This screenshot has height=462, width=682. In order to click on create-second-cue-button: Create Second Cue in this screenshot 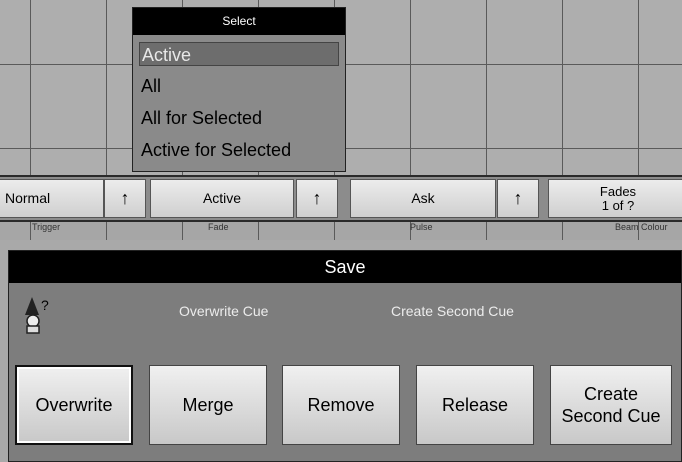, I will do `click(611, 405)`.